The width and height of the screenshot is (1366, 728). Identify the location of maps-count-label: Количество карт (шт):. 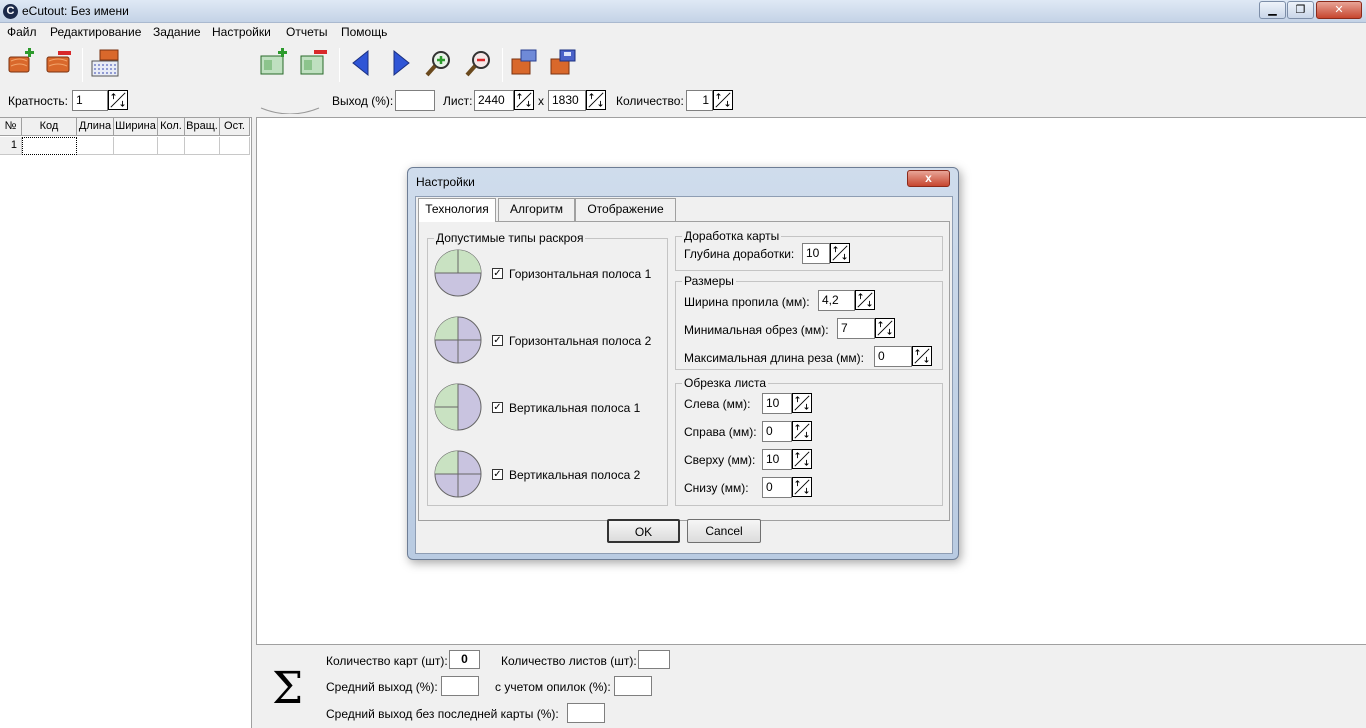
(387, 661).